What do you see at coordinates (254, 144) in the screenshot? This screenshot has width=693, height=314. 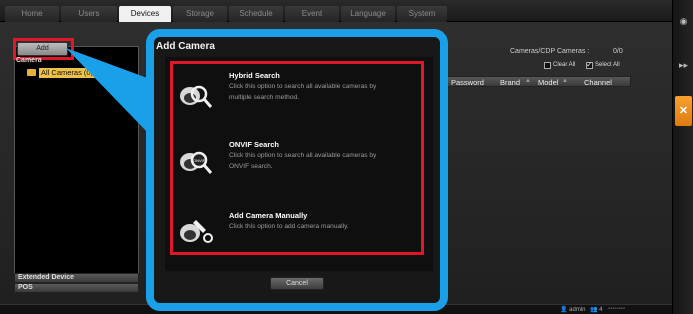 I see `onvif-search-title: ONVIF Search` at bounding box center [254, 144].